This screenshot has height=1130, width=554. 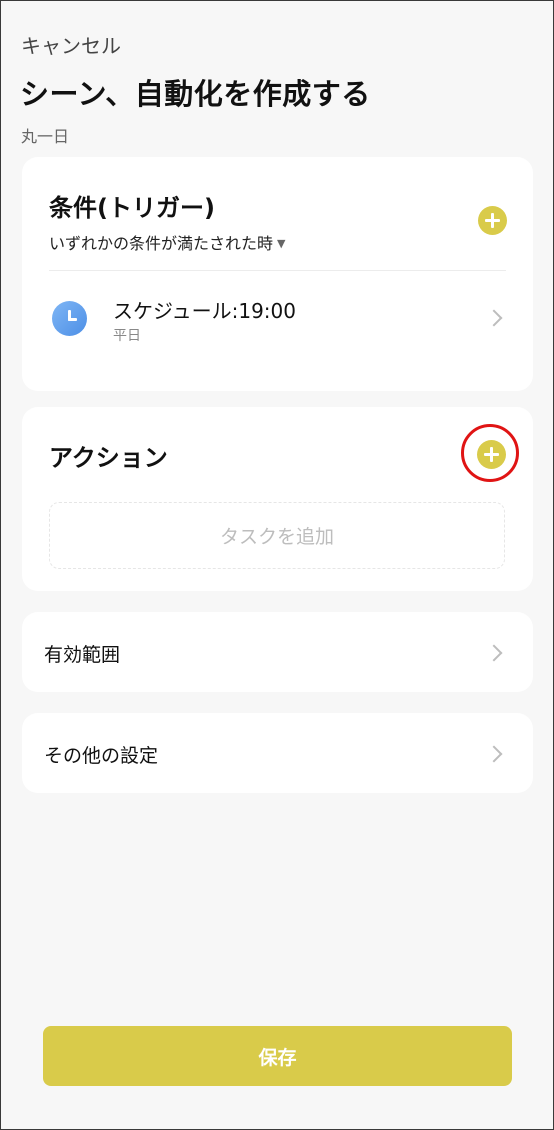 I want to click on effective-range-label: 有効範囲, so click(x=82, y=655).